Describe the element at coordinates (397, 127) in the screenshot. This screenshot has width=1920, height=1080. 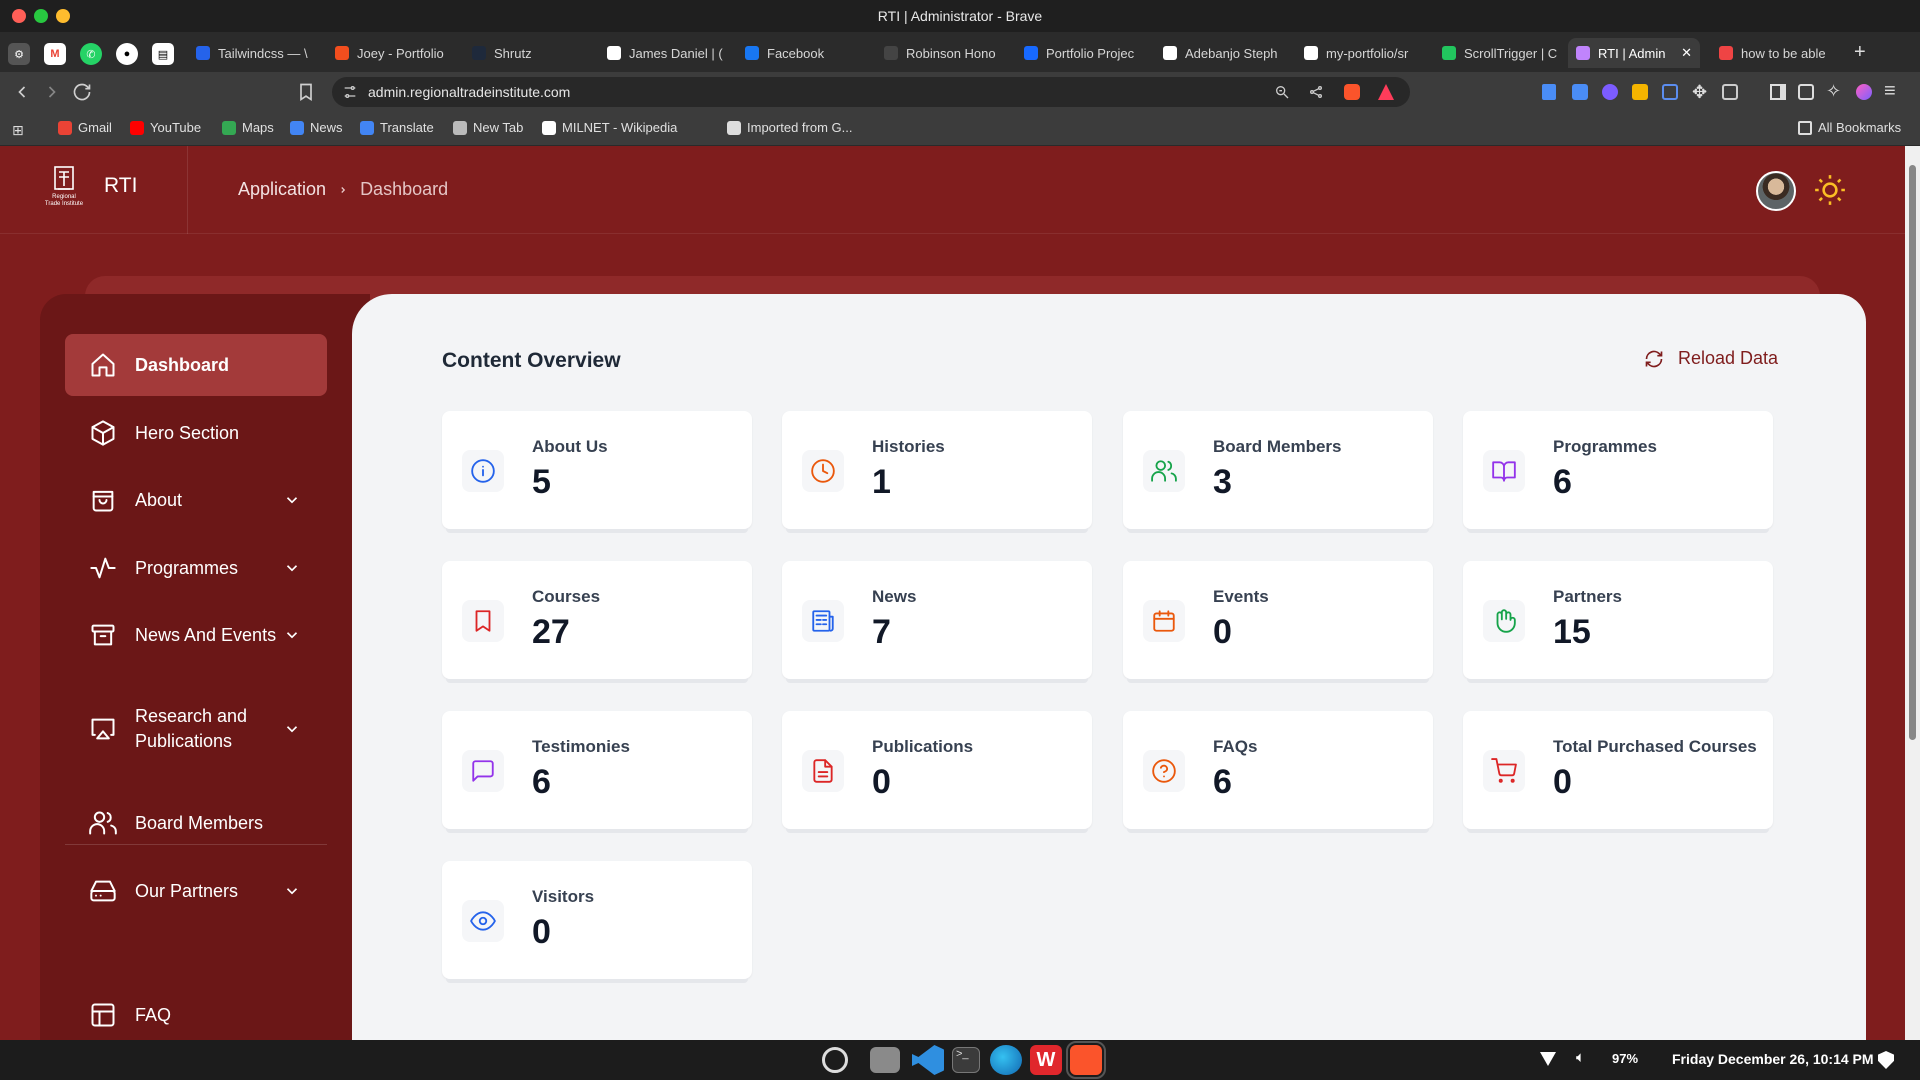
I see `bookmark-item: Translate` at that location.